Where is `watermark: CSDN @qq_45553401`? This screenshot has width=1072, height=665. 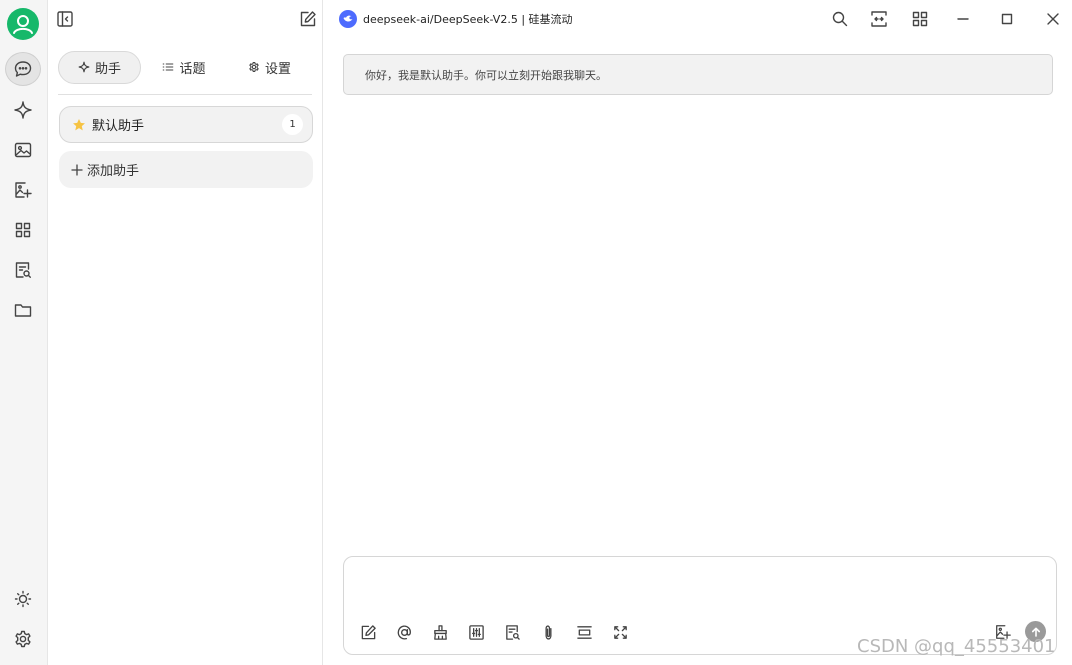 watermark: CSDN @qq_45553401 is located at coordinates (956, 646).